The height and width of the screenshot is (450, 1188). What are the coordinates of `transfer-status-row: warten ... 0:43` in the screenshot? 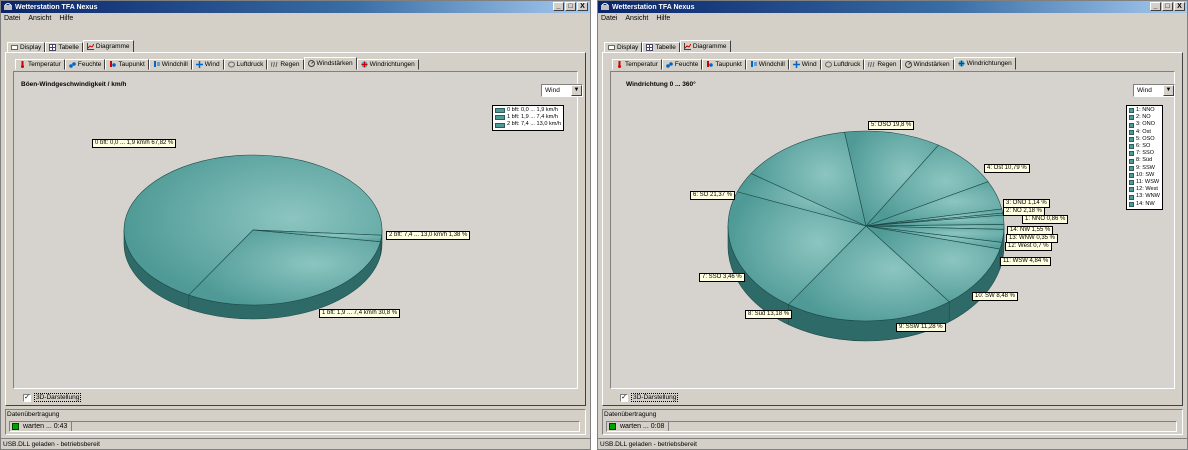 It's located at (294, 426).